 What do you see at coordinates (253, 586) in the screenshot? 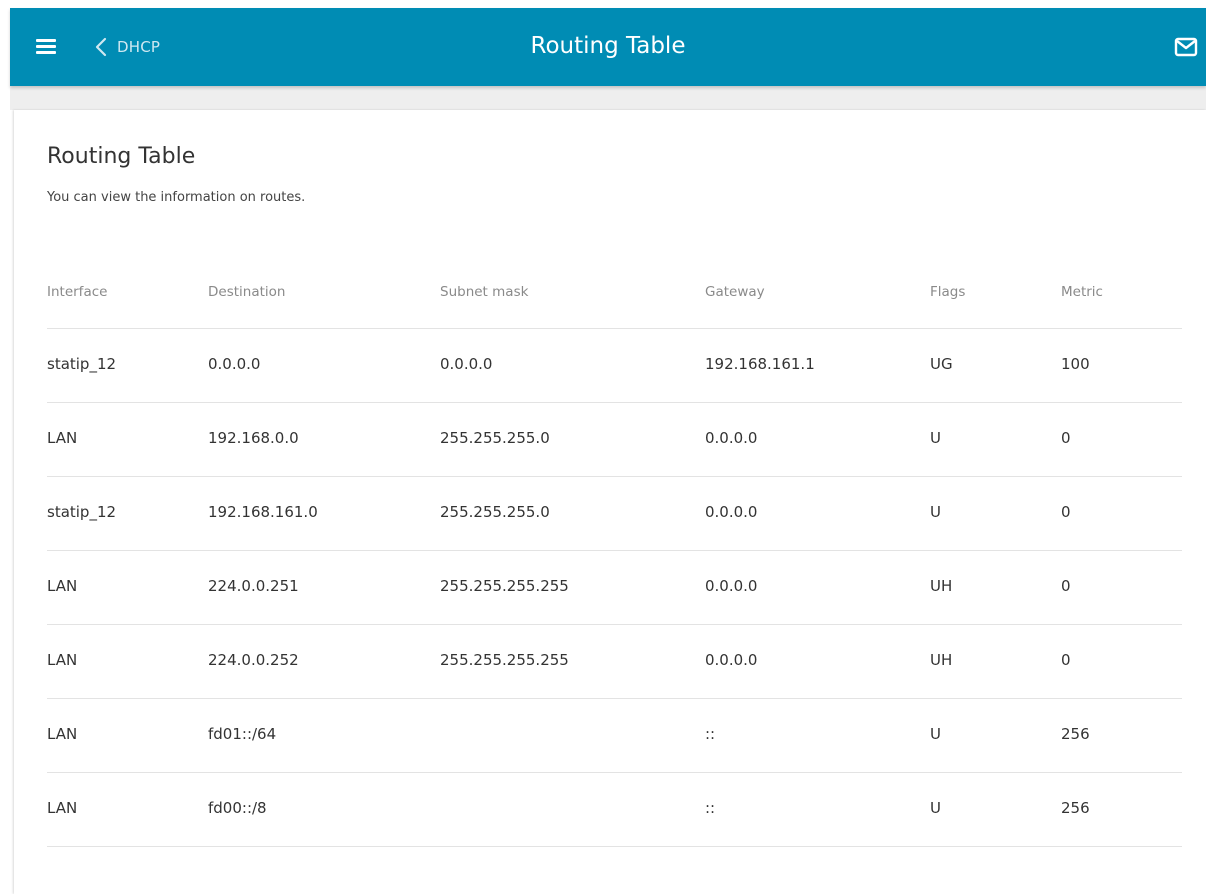
I see `cell-destination: 224.0.0.251` at bounding box center [253, 586].